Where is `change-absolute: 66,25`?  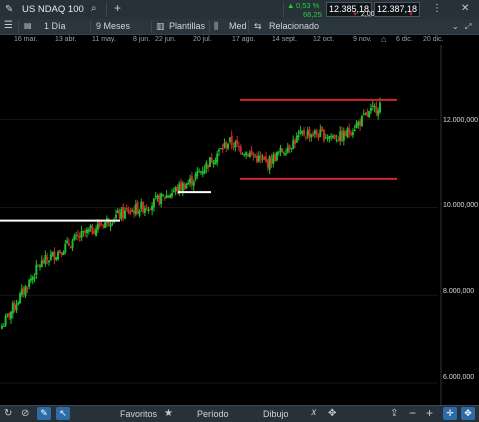
change-absolute: 66,25 is located at coordinates (312, 14).